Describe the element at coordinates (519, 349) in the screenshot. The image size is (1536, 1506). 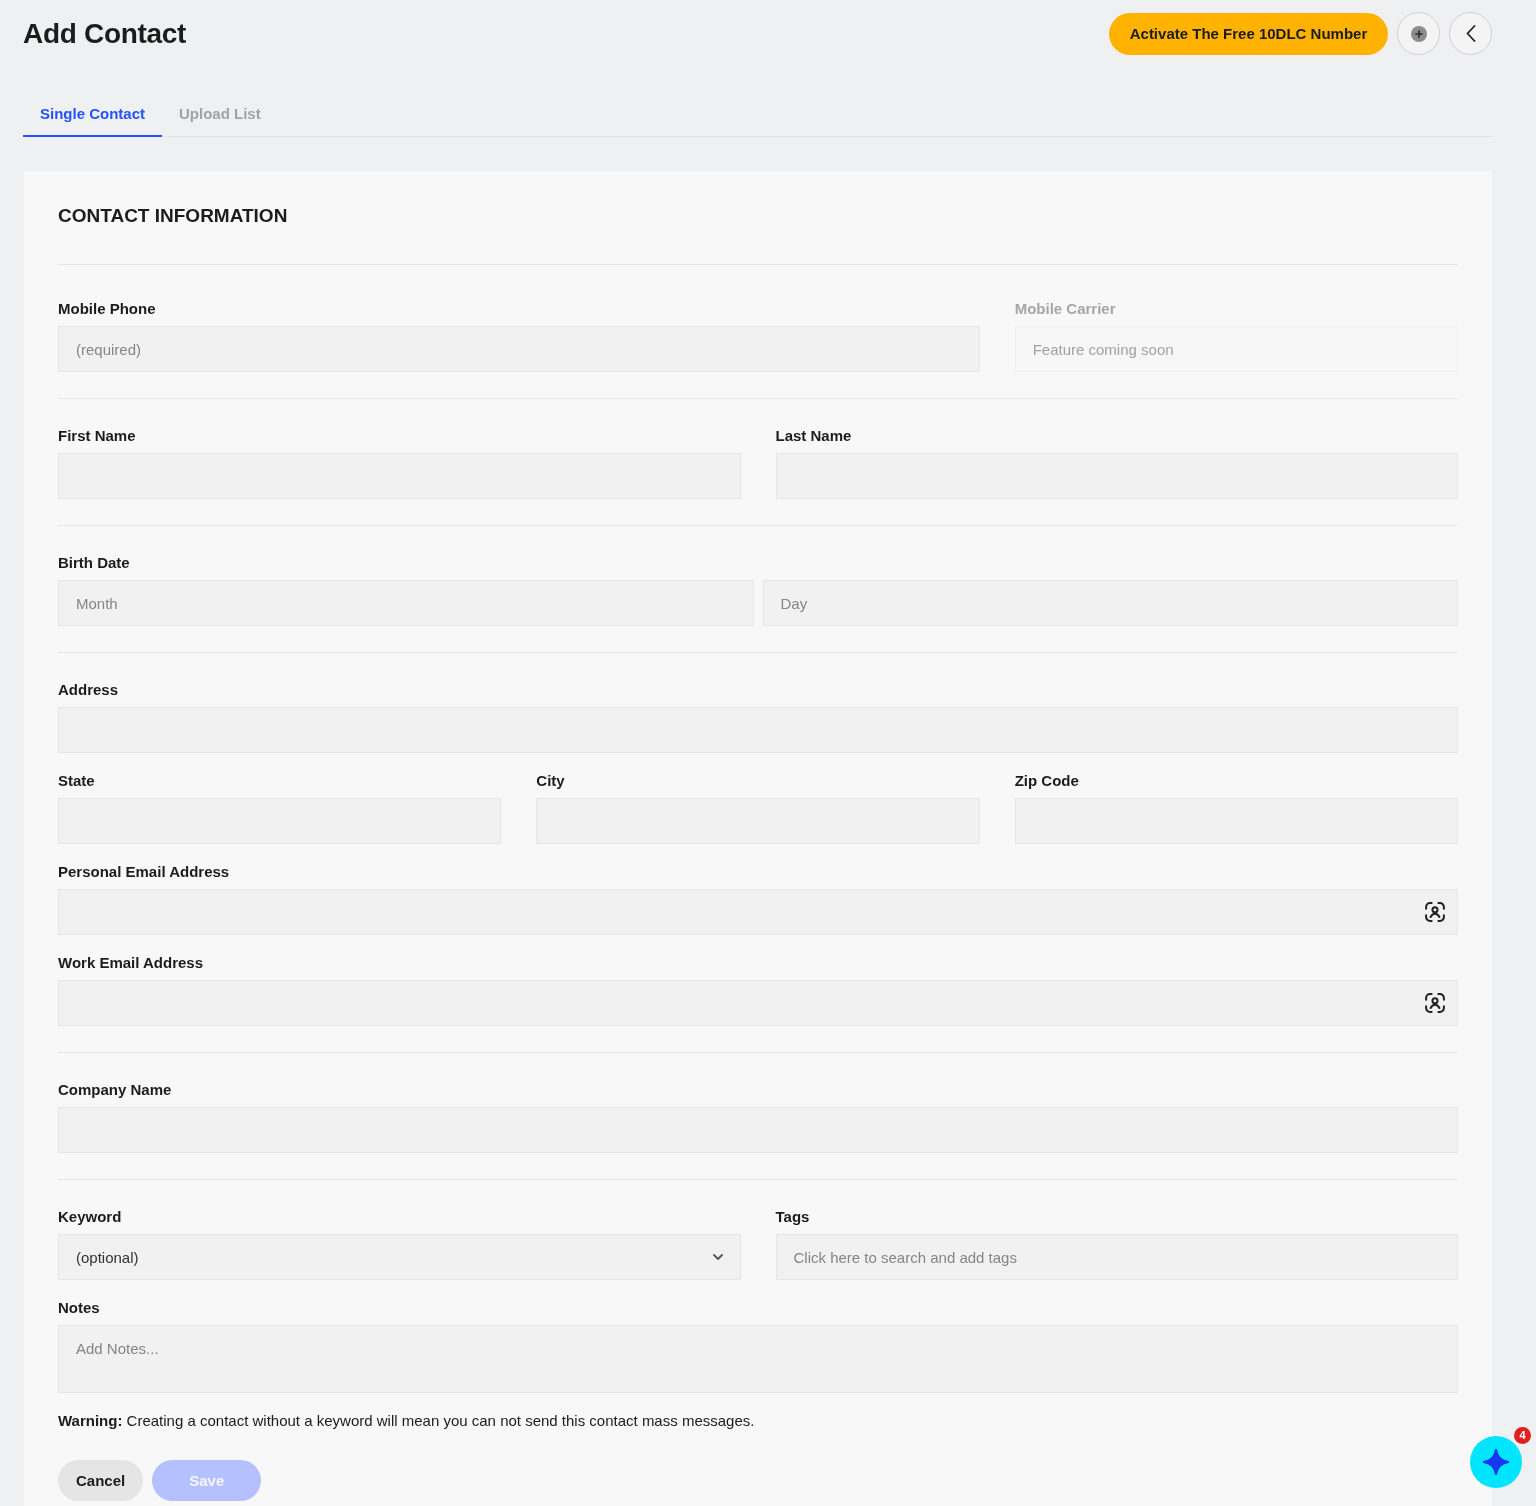
I see `input-field: (required)` at that location.